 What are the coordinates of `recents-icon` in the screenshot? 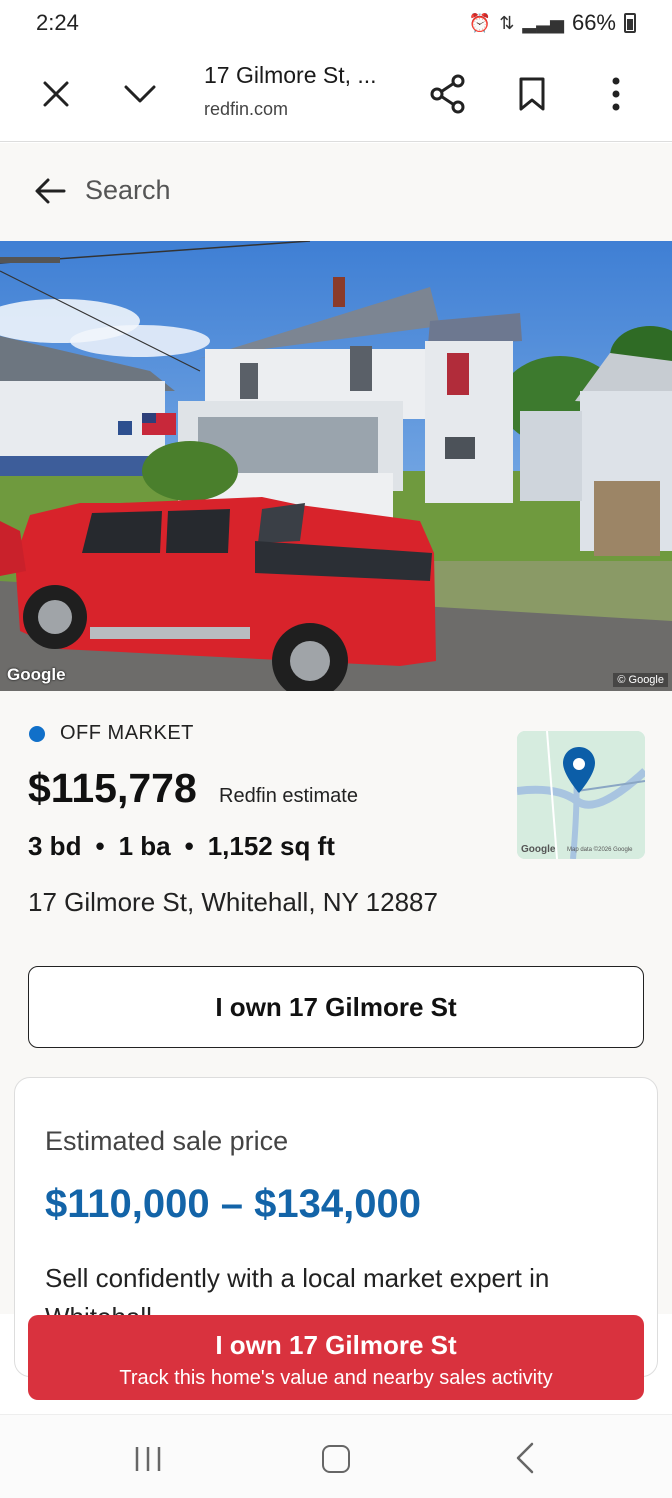 It's located at (148, 1459).